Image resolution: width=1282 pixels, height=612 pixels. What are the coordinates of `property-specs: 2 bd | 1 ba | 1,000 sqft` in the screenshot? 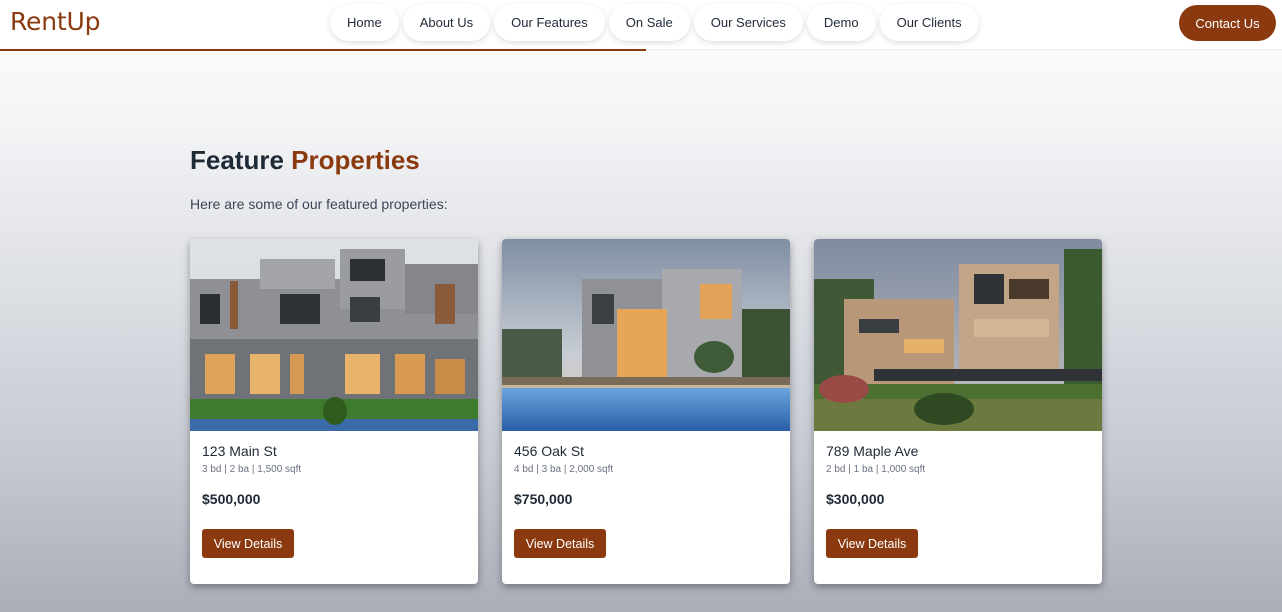 It's located at (876, 469).